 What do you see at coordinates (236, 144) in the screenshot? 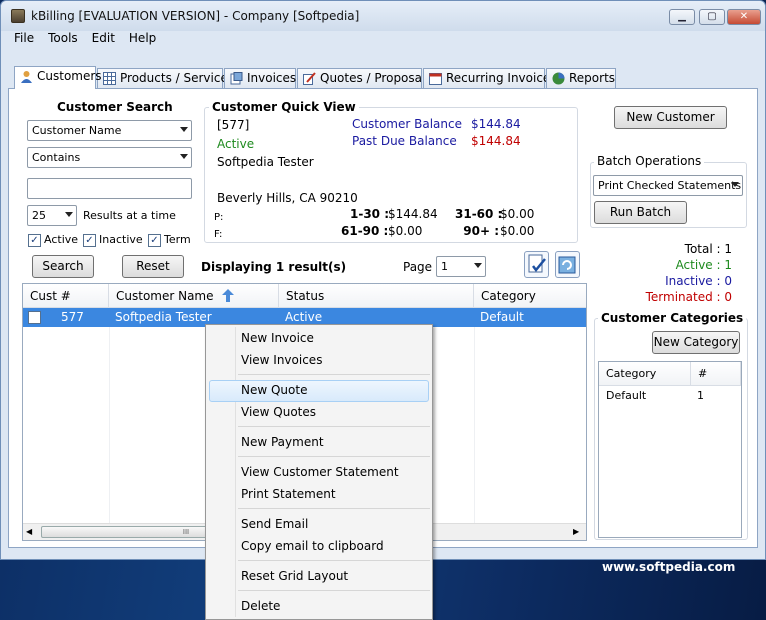
I see `customer-status: Active` at bounding box center [236, 144].